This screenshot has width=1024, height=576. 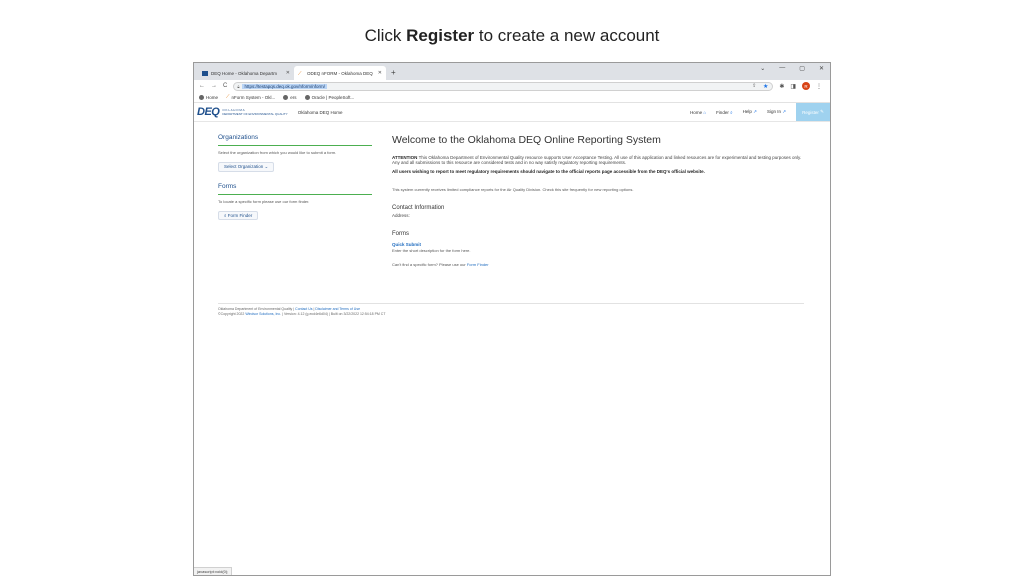 What do you see at coordinates (320, 112) in the screenshot?
I see `site-home-link: Oklahoma DEQ Home` at bounding box center [320, 112].